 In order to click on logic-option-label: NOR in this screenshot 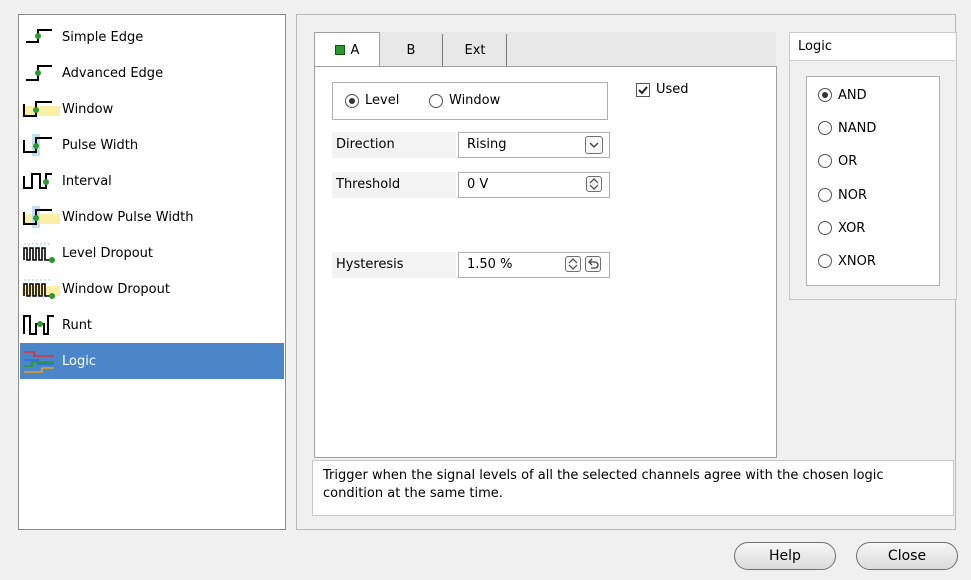, I will do `click(852, 195)`.